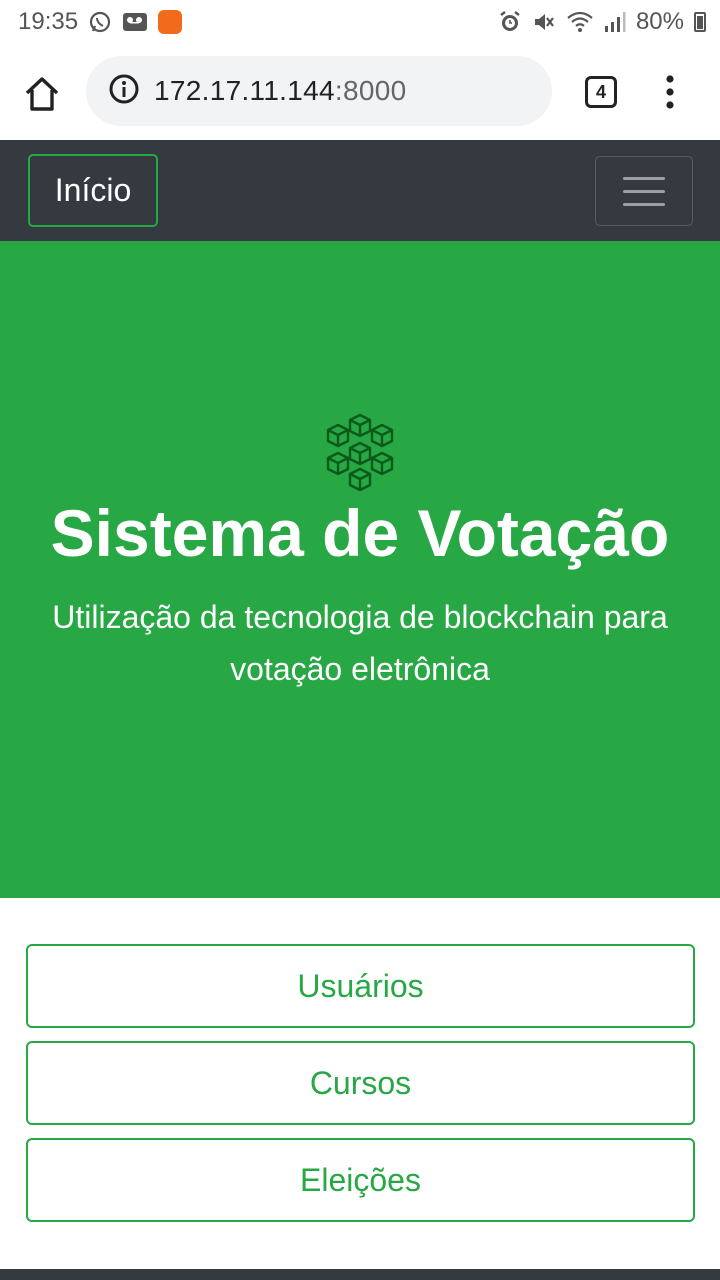 This screenshot has height=1280, width=720. What do you see at coordinates (93, 190) in the screenshot?
I see `home-nav-button: Início` at bounding box center [93, 190].